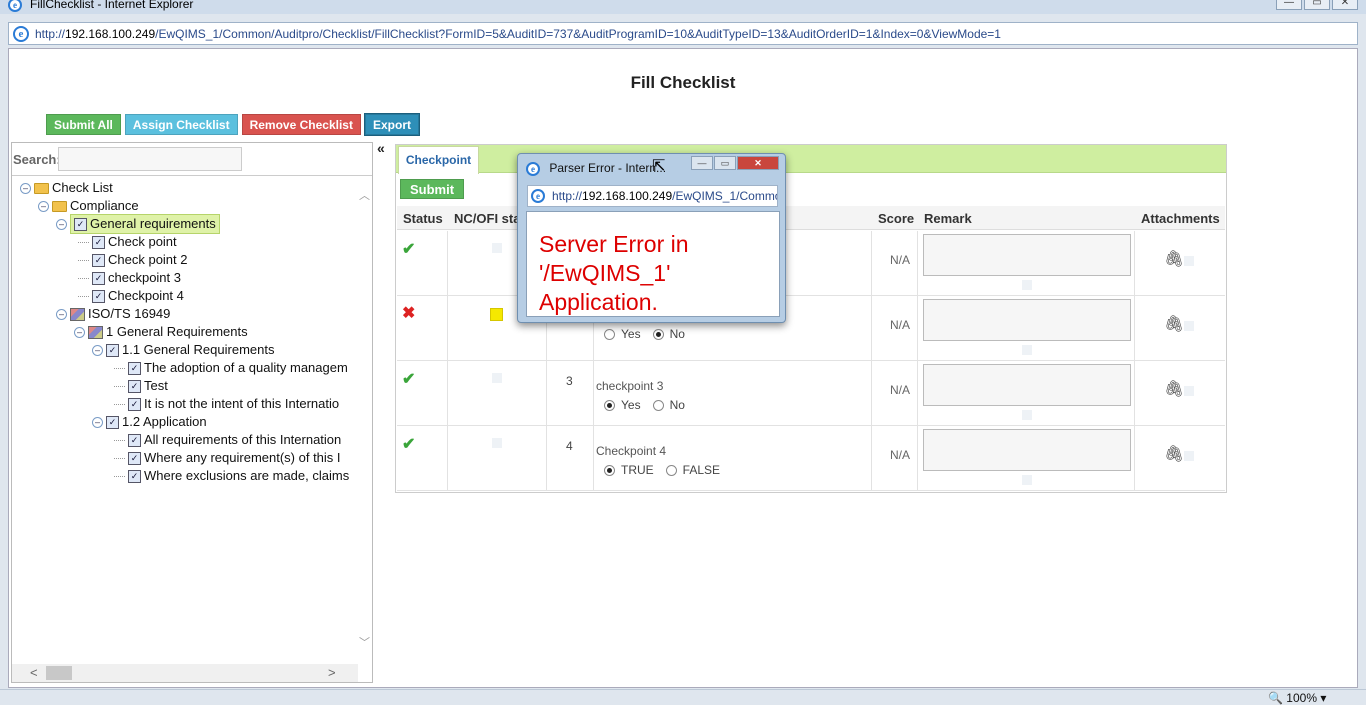 The height and width of the screenshot is (705, 1366). I want to click on submit-button: Submit, so click(432, 189).